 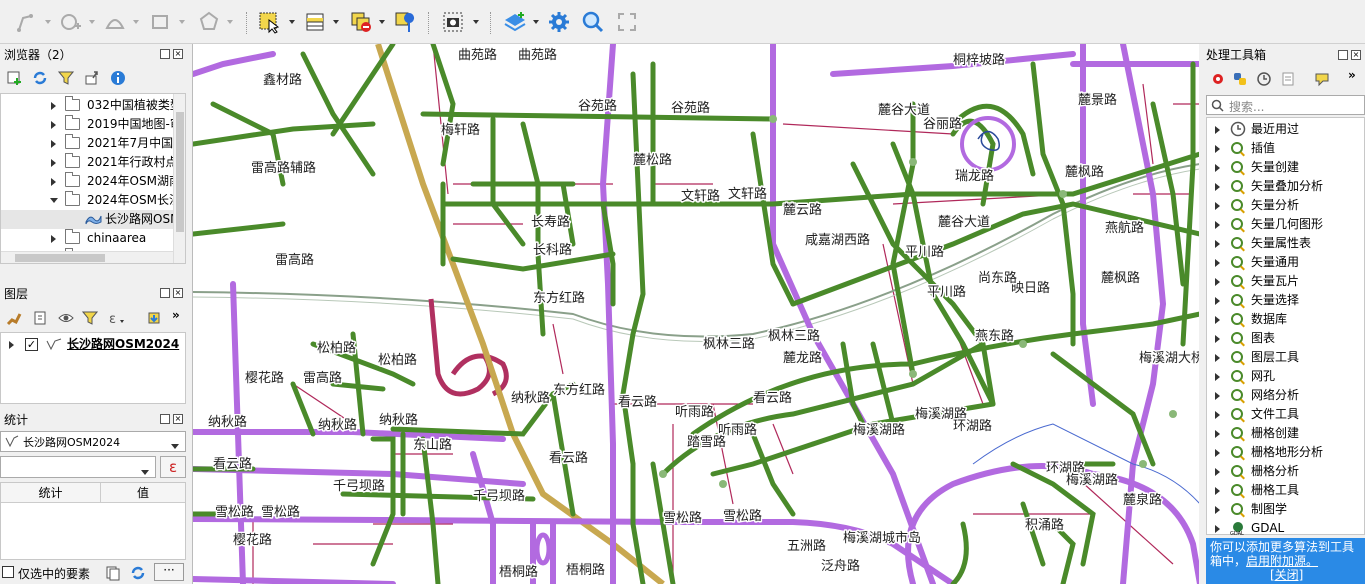 What do you see at coordinates (93, 344) in the screenshot?
I see `layer-item: ✓ 长沙路网OSM2024` at bounding box center [93, 344].